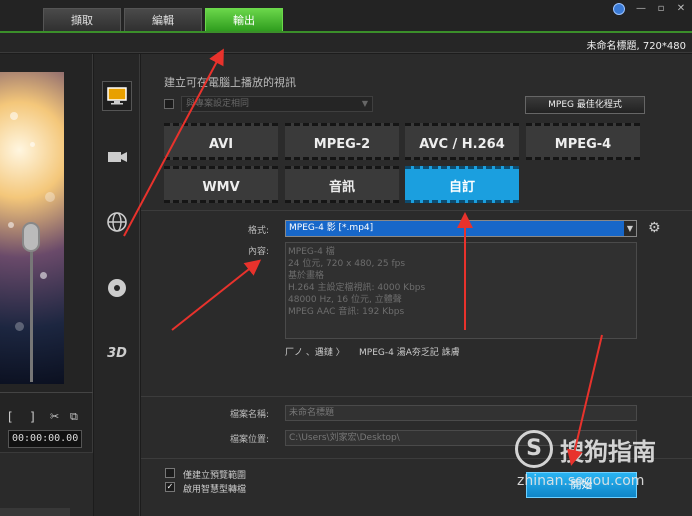 The image size is (692, 516). Describe the element at coordinates (331, 228) in the screenshot. I see `format-dropdown-value: MPEG-4 影 [*.mp4]` at that location.